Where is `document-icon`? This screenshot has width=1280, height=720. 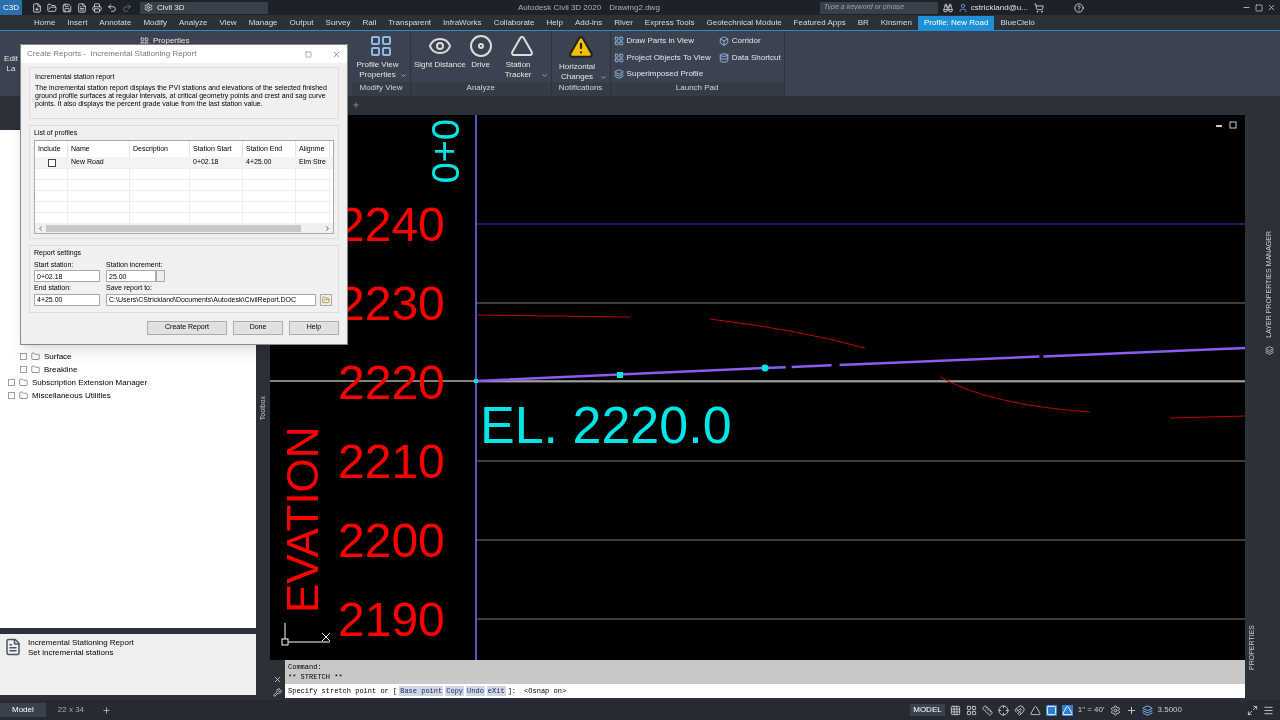
document-icon is located at coordinates (82, 7).